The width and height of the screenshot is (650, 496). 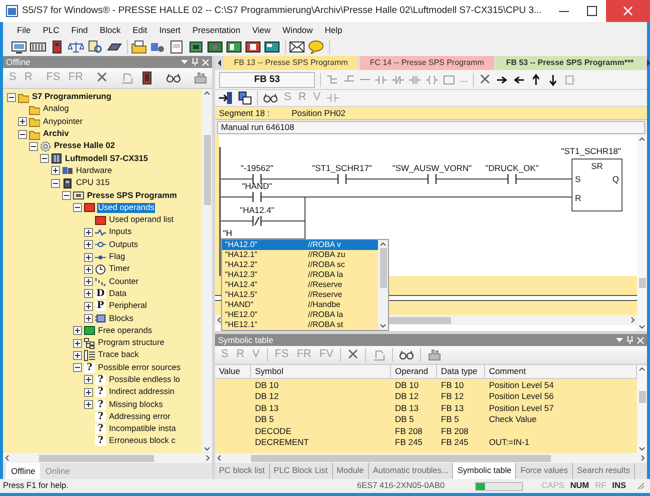 What do you see at coordinates (300, 255) in the screenshot?
I see `autocomplete-item: "HA12.1" //ROBA zu` at bounding box center [300, 255].